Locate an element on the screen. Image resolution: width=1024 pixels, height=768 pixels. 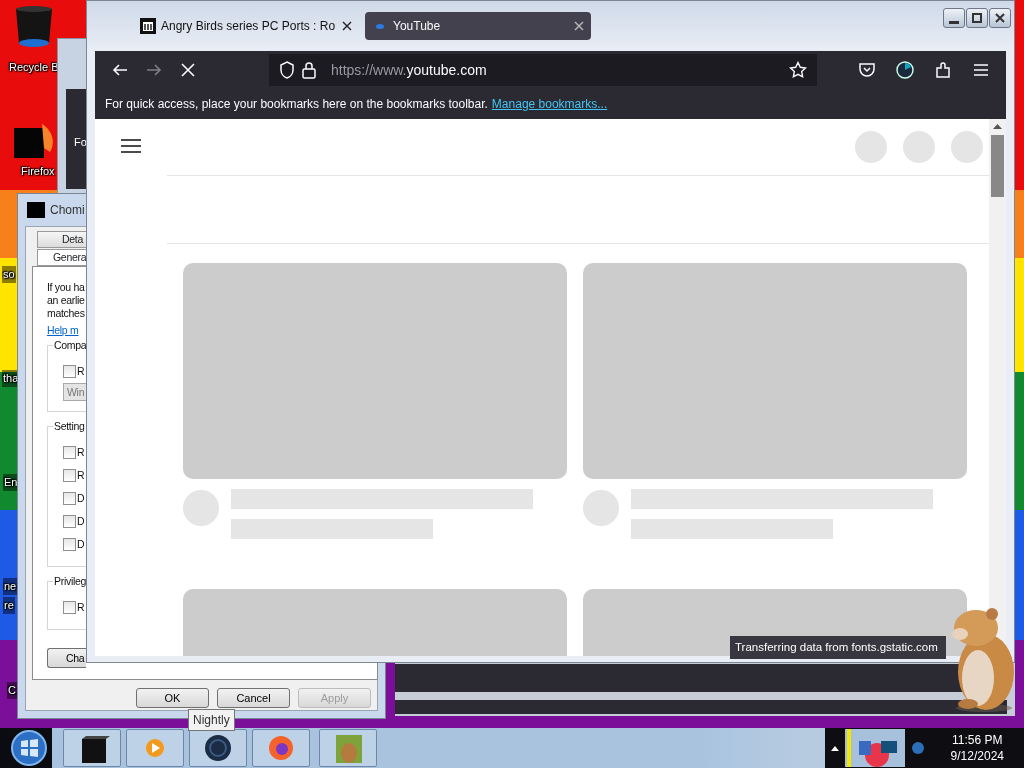
tray-app-icon is located at coordinates (874, 748).